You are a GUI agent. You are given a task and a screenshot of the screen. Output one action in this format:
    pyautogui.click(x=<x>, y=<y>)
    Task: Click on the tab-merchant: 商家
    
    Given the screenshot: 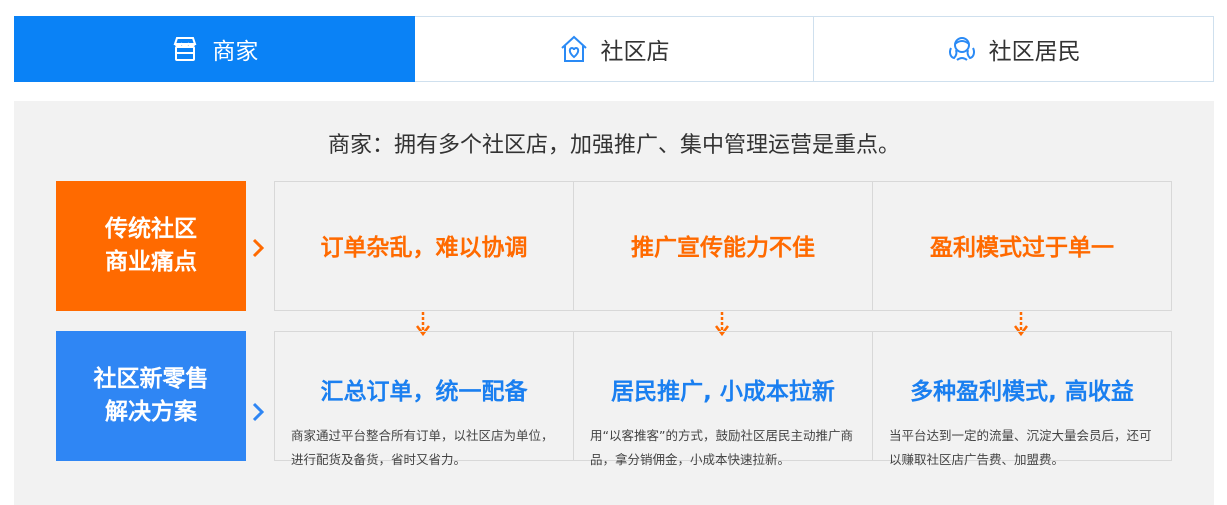 What is the action you would take?
    pyautogui.click(x=214, y=49)
    